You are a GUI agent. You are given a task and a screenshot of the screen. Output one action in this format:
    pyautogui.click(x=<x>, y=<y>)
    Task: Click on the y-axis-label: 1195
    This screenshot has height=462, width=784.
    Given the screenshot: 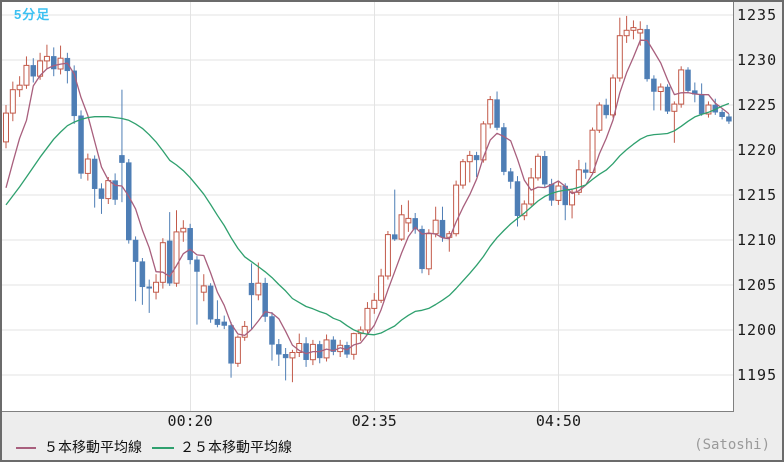 What is the action you would take?
    pyautogui.click(x=757, y=375)
    